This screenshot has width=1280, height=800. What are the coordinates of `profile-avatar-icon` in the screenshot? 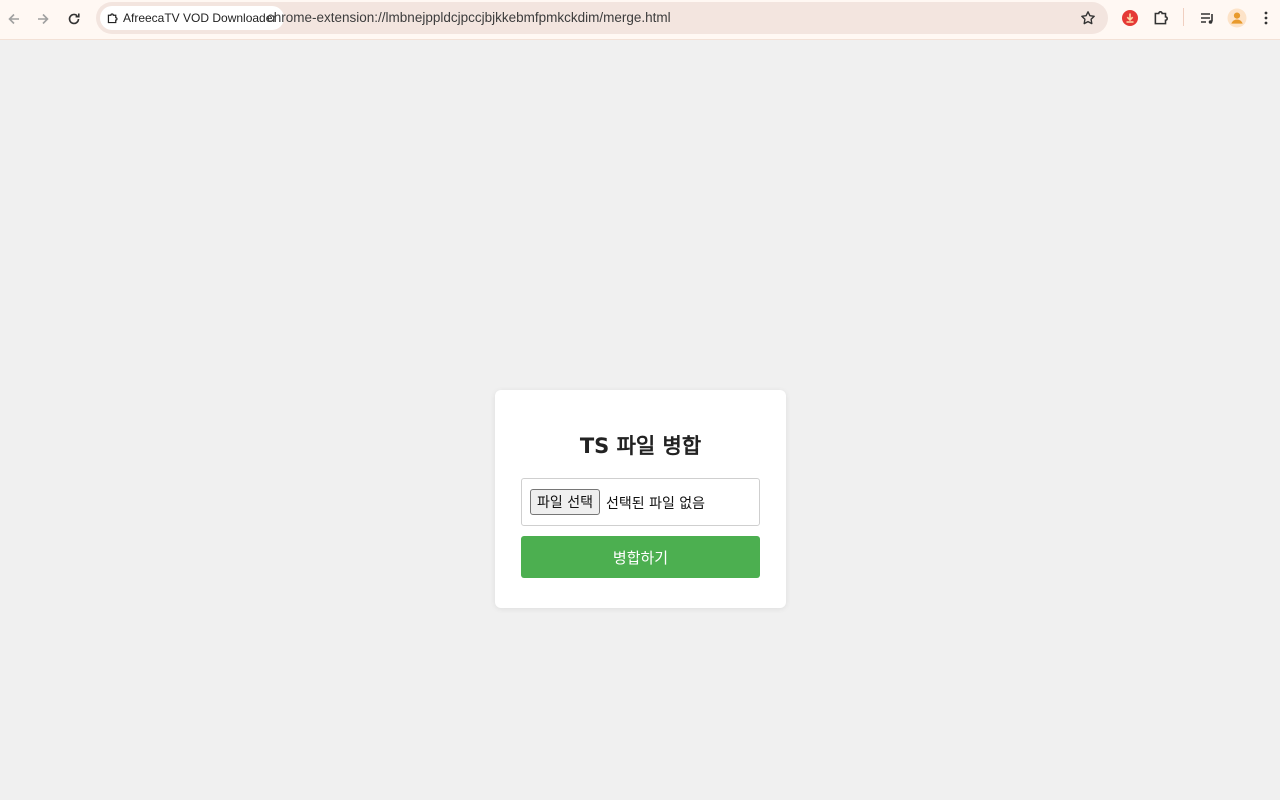 It's located at (1237, 18).